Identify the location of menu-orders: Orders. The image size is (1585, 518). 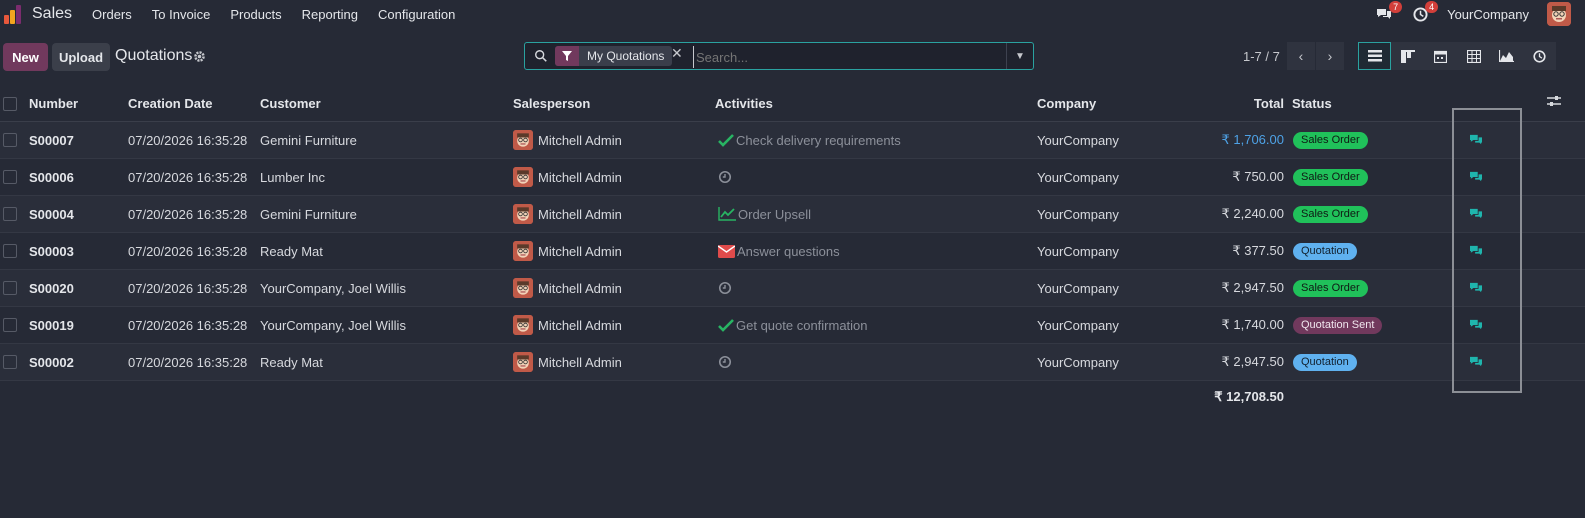
(112, 14).